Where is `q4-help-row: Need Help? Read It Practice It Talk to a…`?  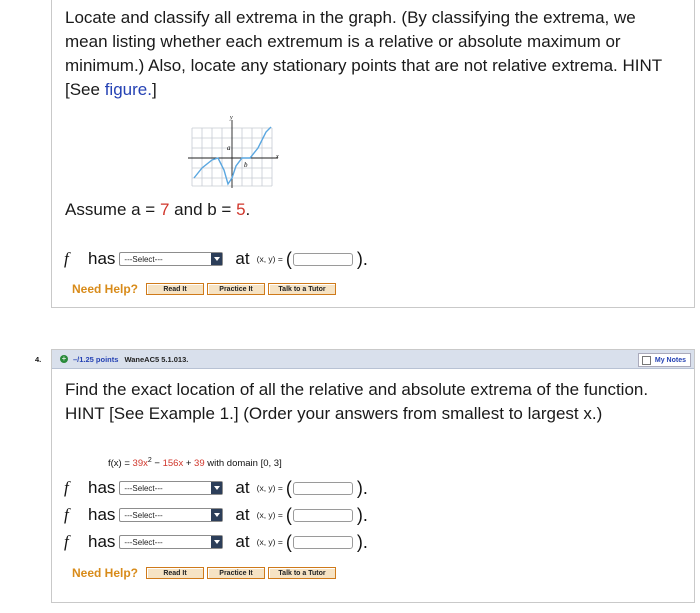
q4-help-row: Need Help? Read It Practice It Talk to a… is located at coordinates (205, 573).